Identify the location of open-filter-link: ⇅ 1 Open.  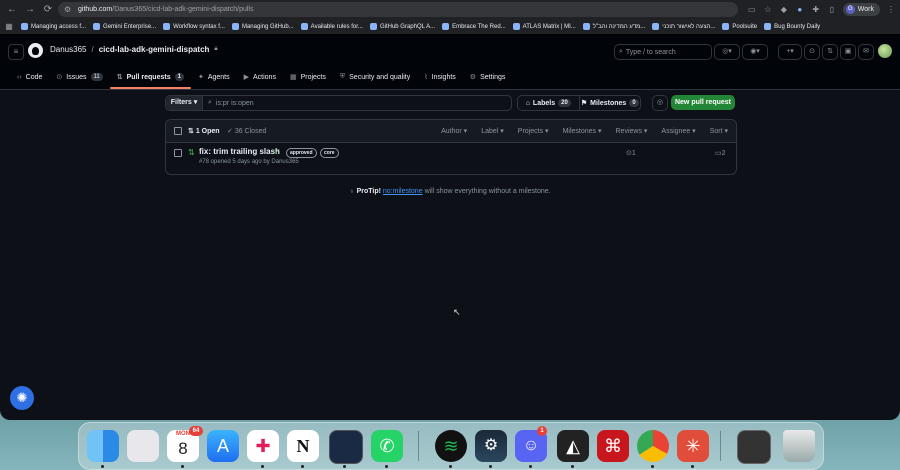
(204, 131).